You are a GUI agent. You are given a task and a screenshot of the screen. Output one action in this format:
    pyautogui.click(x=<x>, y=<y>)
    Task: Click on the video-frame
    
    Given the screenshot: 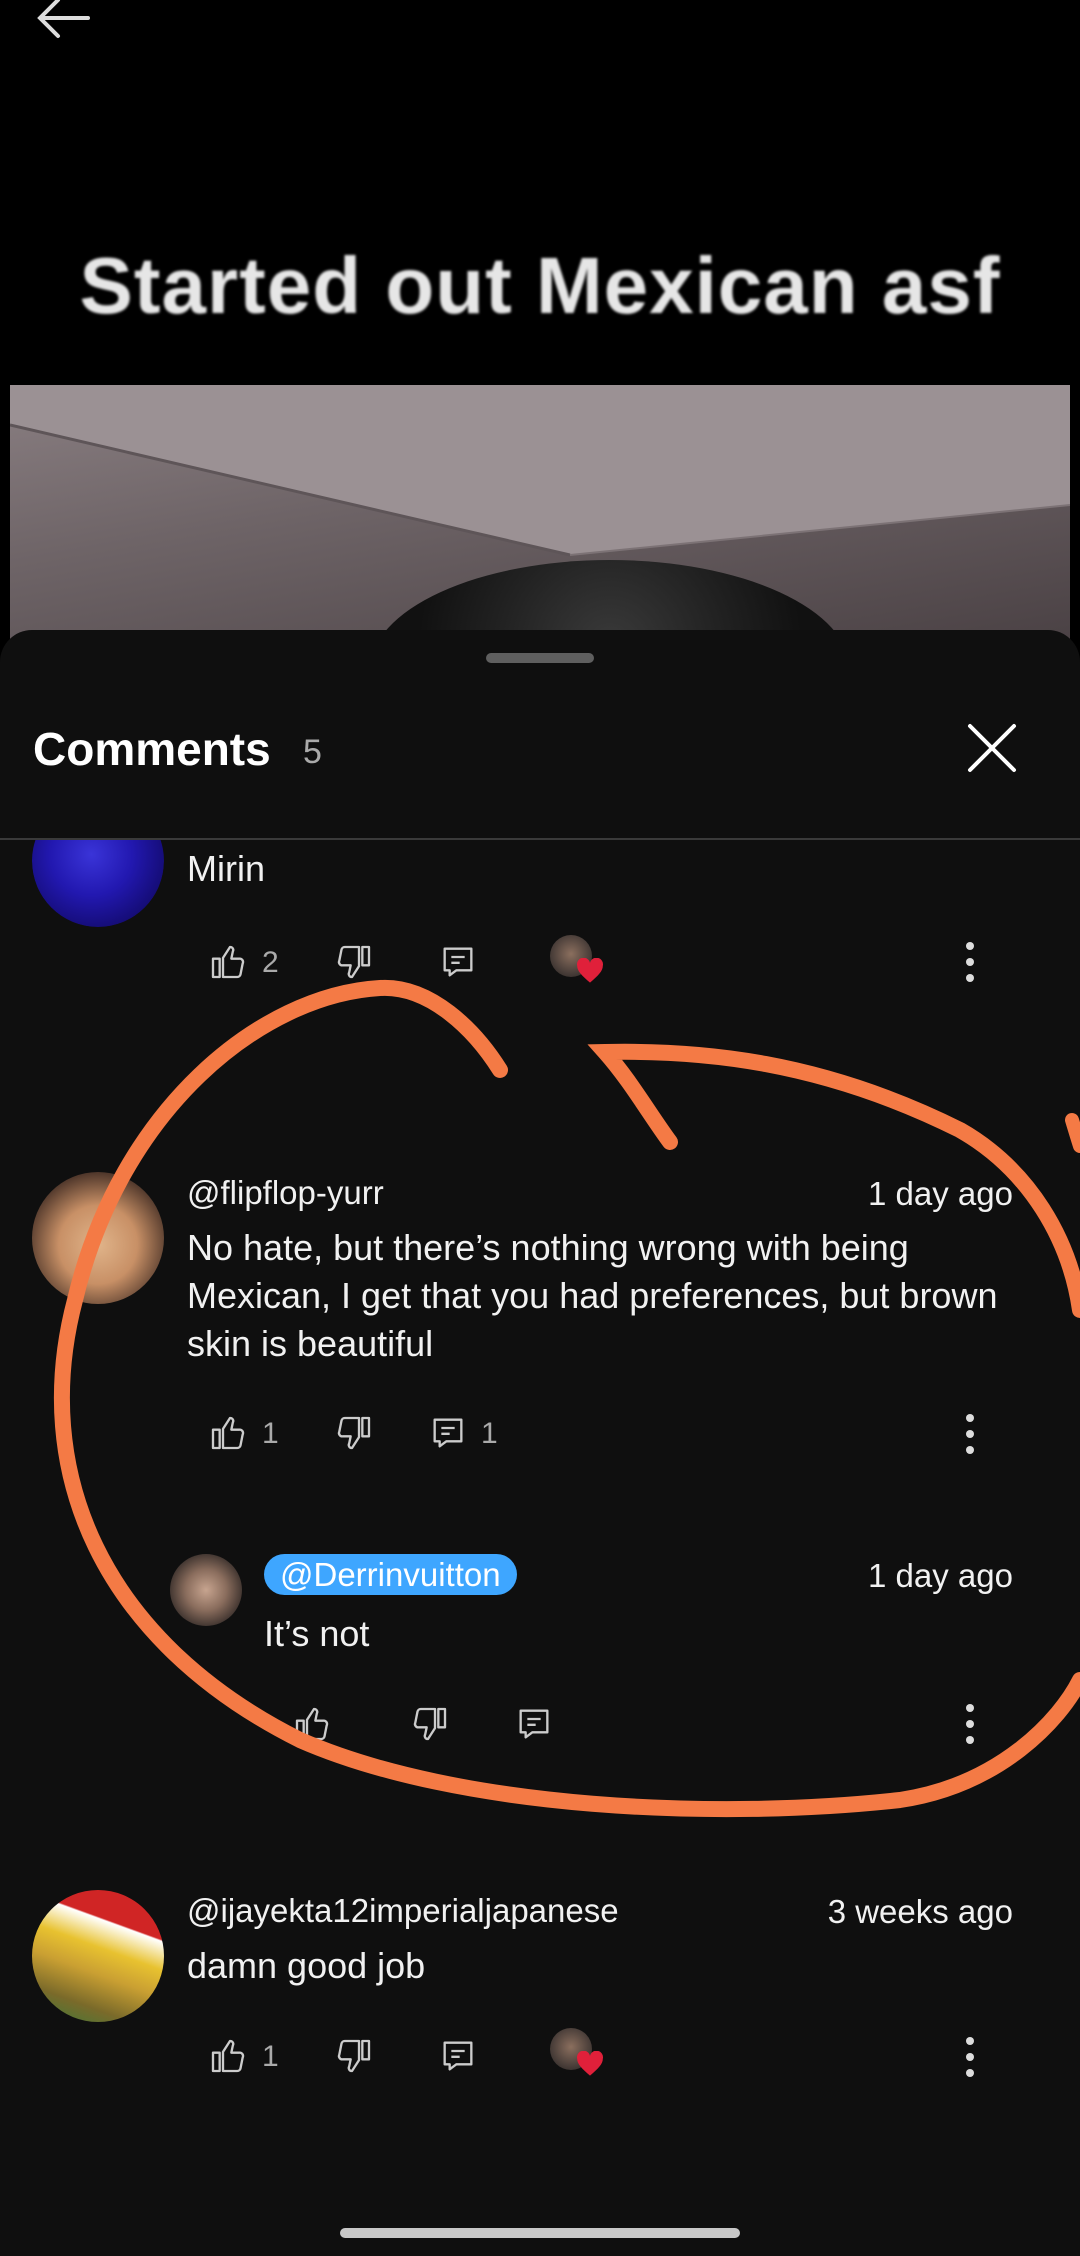 What is the action you would take?
    pyautogui.click(x=540, y=515)
    